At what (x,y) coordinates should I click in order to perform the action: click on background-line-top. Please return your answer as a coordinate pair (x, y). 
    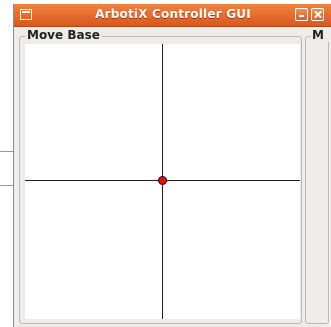
    Looking at the image, I should click on (7, 151).